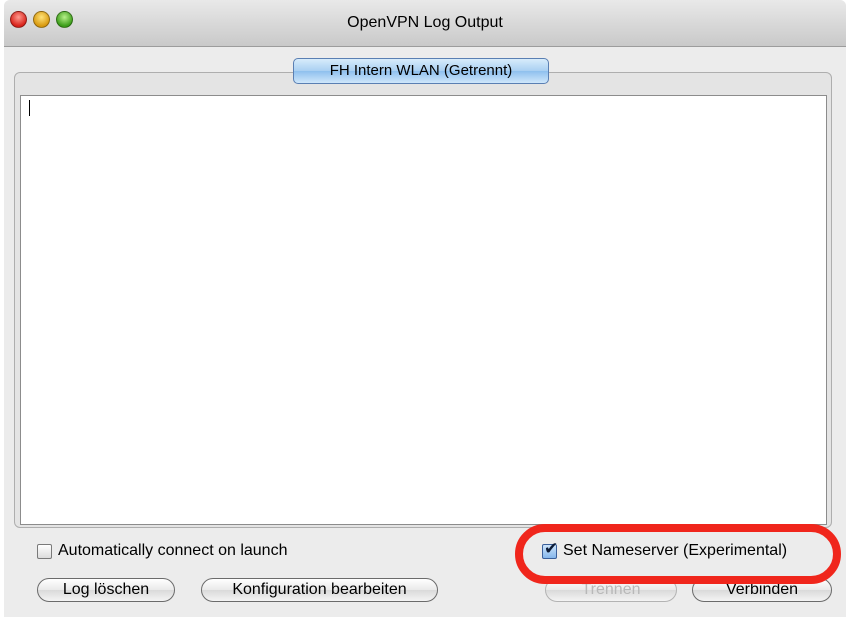 The height and width of the screenshot is (617, 846). I want to click on clear-log-button: Log löschen, so click(106, 590).